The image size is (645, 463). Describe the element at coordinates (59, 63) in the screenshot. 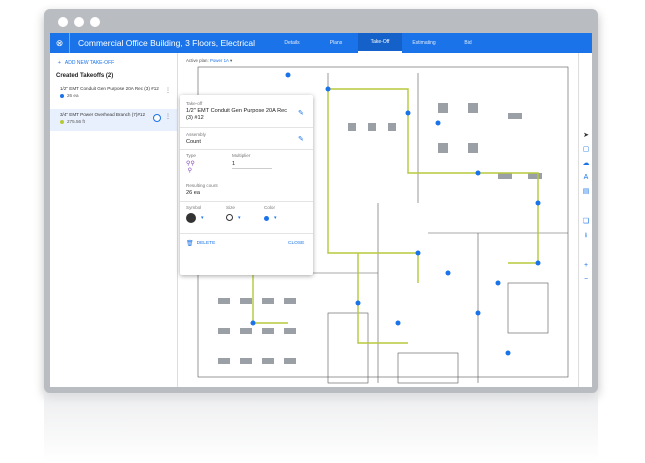

I see `plus-icon: +` at that location.